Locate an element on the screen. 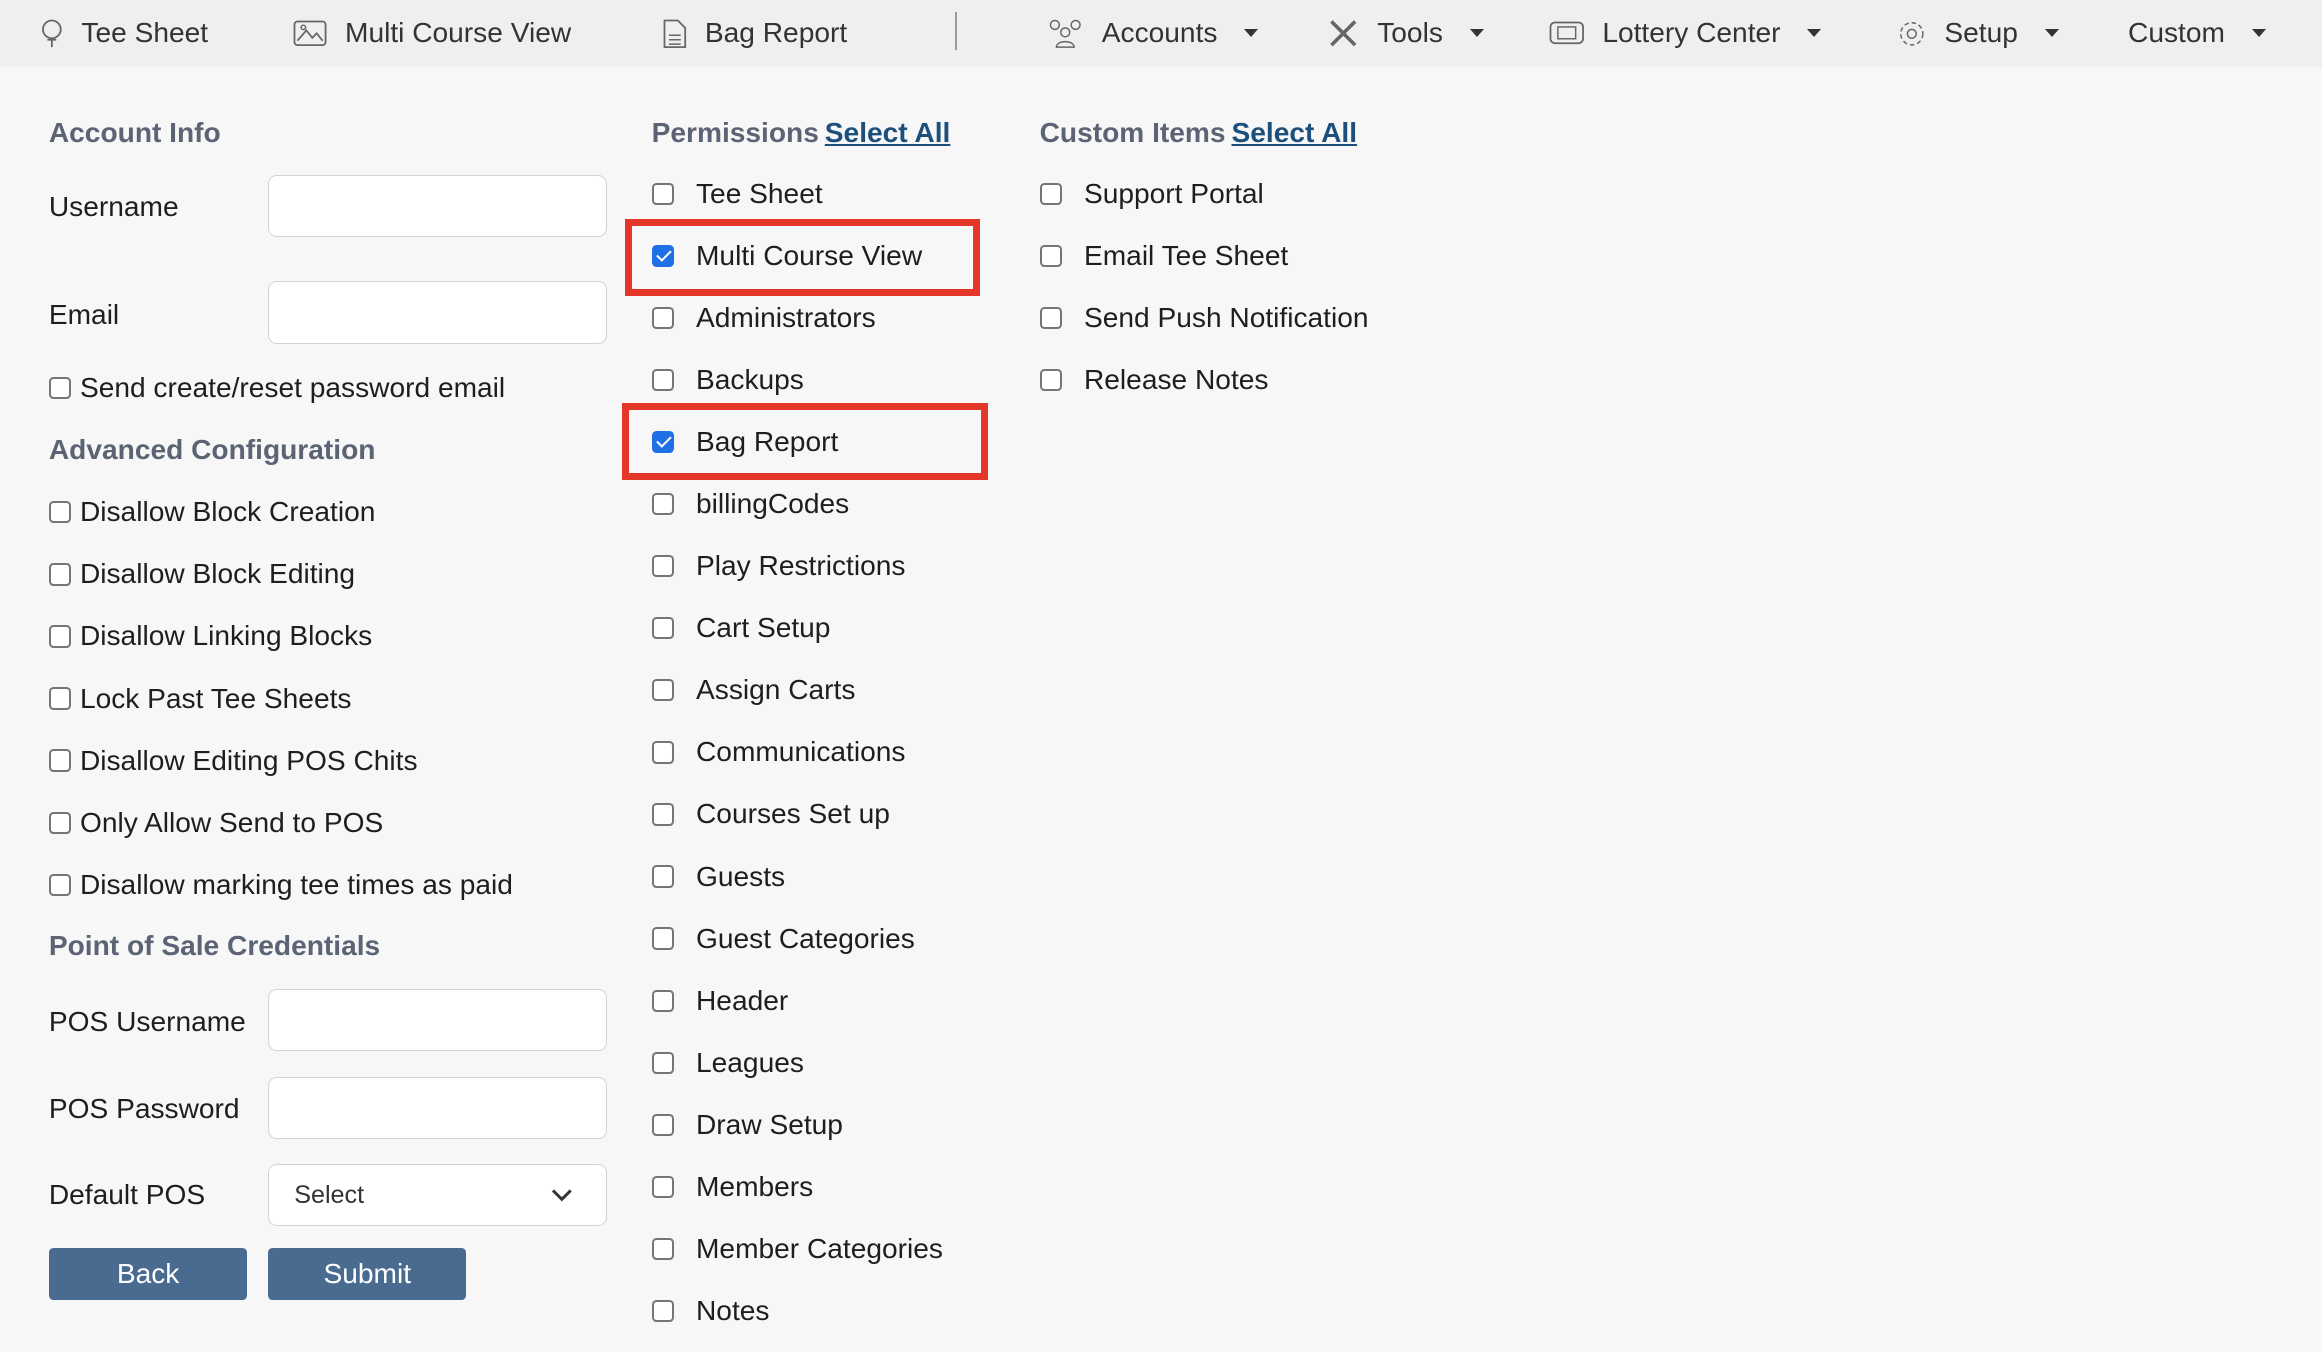  email-input is located at coordinates (438, 312).